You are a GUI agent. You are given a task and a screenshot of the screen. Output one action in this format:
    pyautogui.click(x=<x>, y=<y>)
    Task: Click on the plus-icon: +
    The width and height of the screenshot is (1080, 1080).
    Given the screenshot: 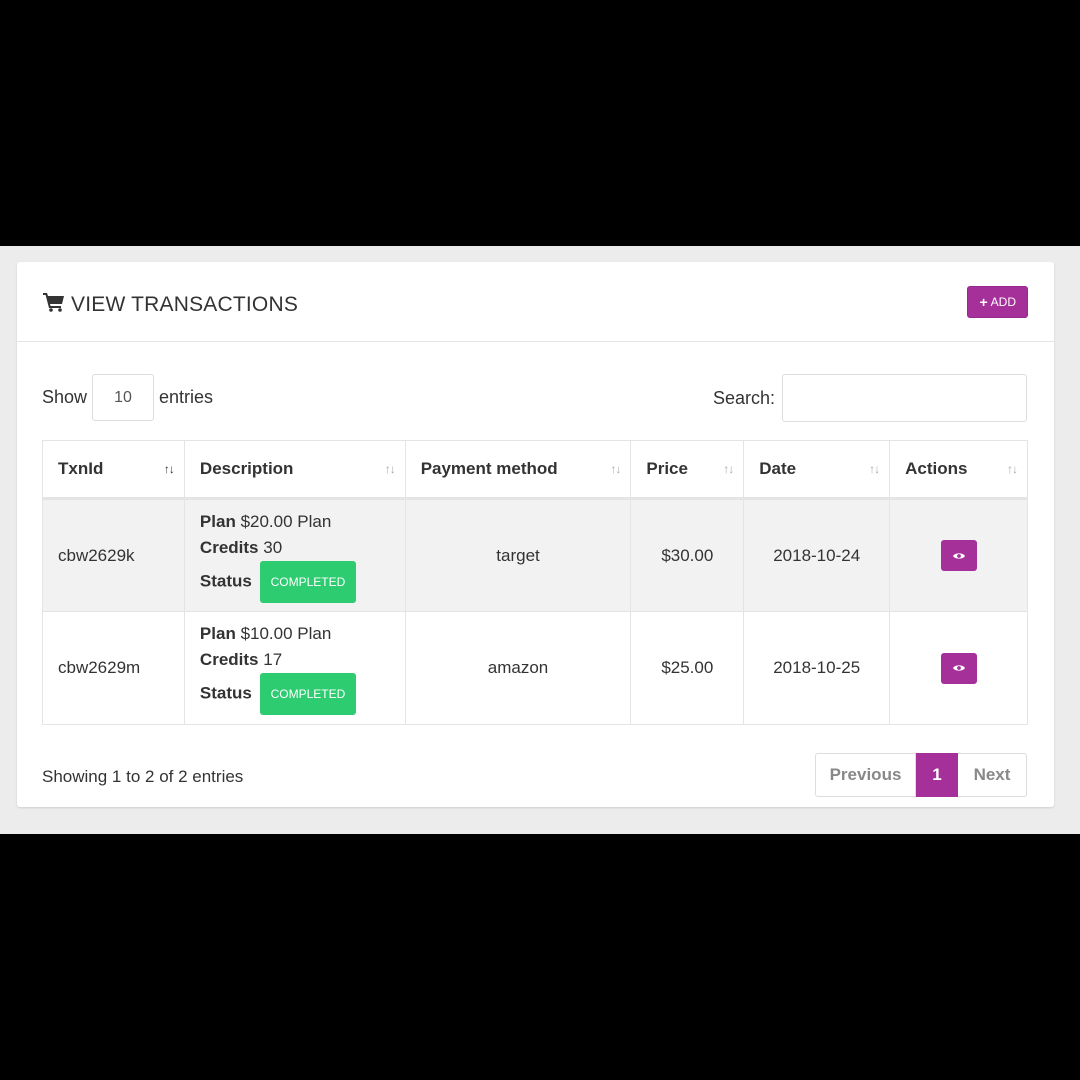 What is the action you would take?
    pyautogui.click(x=983, y=302)
    